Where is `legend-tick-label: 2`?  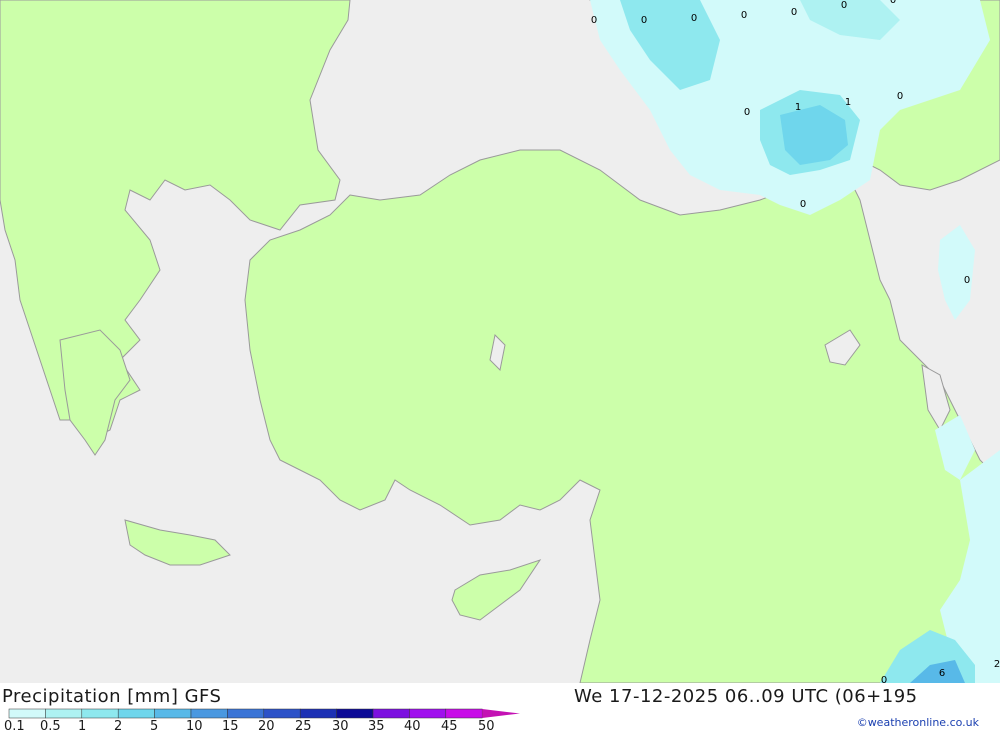
legend-tick-label: 2 is located at coordinates (118, 726).